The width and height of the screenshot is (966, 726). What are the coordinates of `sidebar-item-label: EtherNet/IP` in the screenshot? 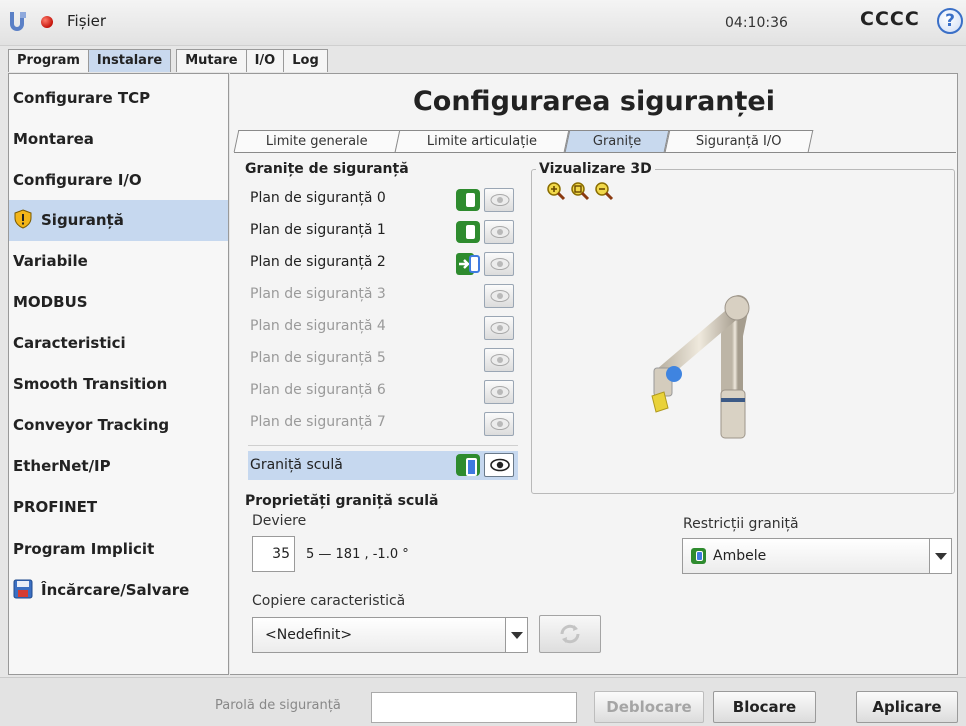 It's located at (62, 466).